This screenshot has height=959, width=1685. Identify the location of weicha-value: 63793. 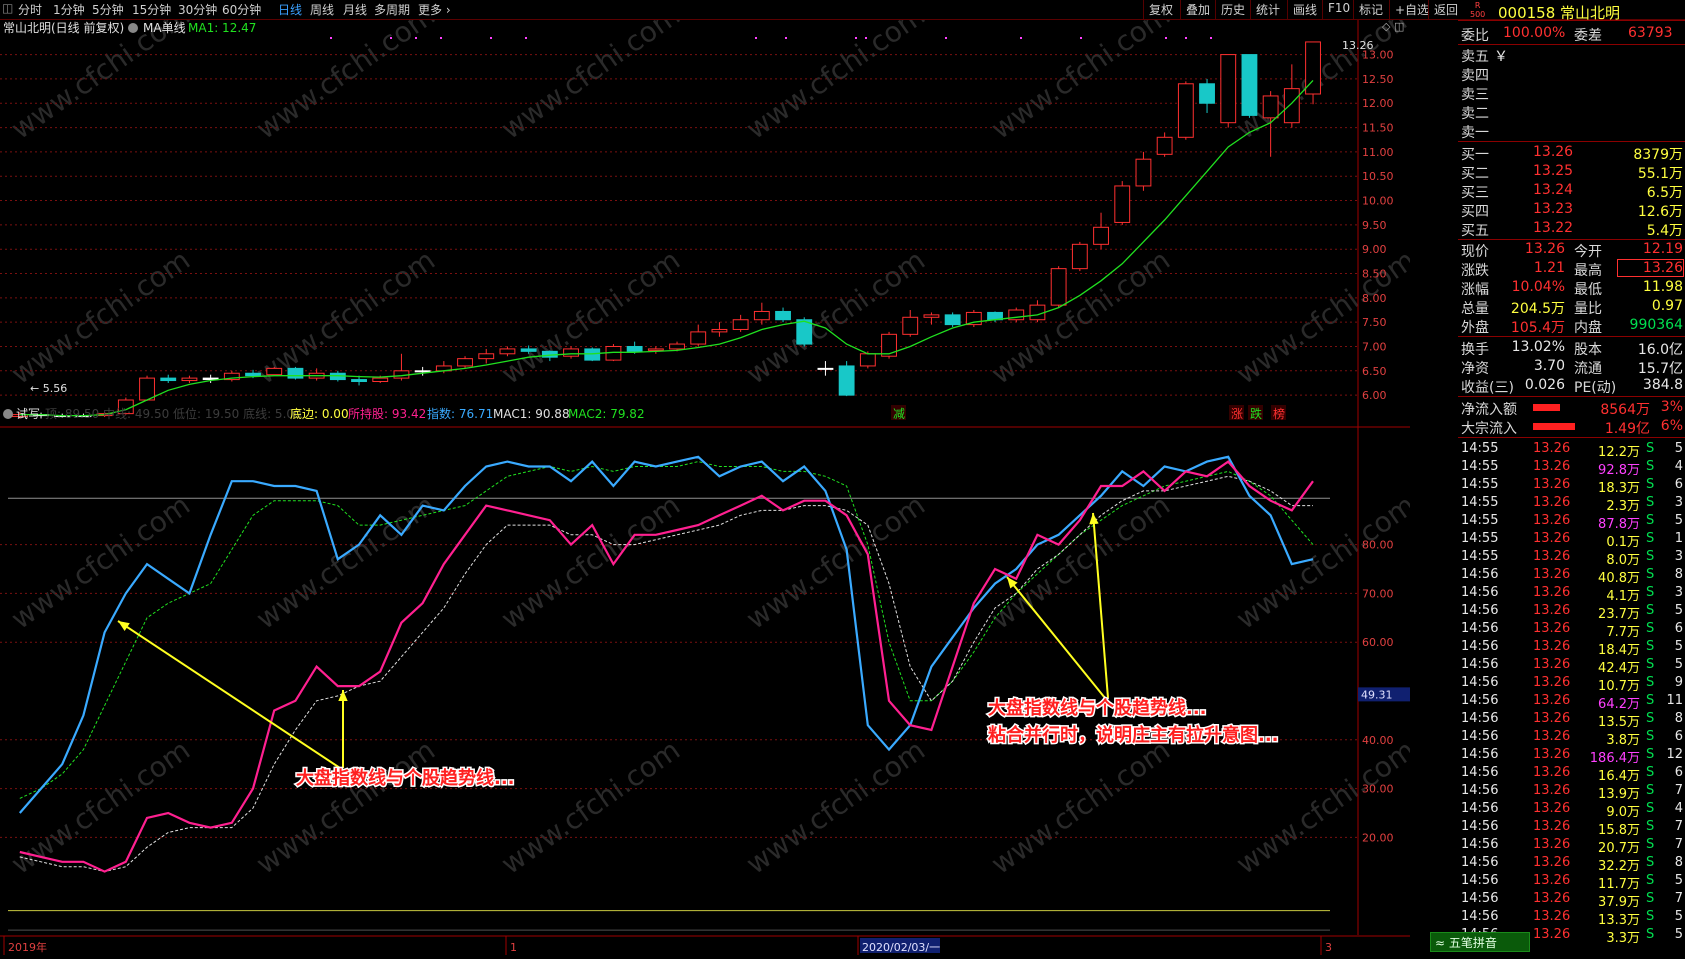
(1650, 33).